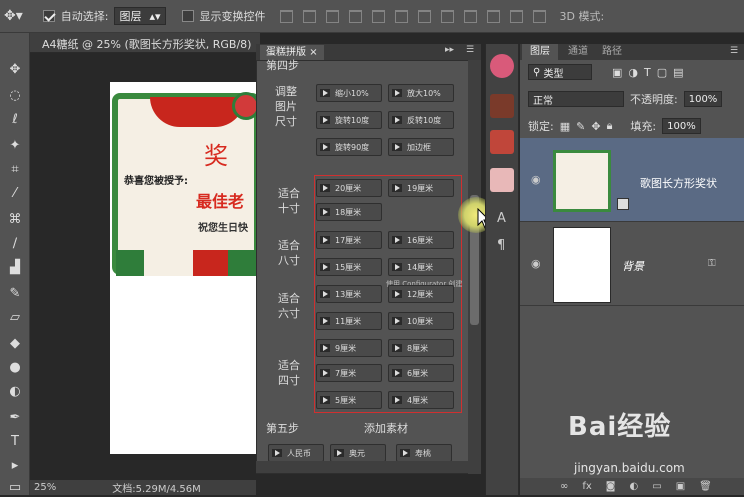  Describe the element at coordinates (421, 240) in the screenshot. I see `size-16-button: 16厘米` at that location.